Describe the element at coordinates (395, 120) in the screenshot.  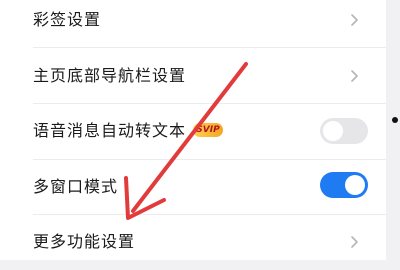
I see `edge-dot` at that location.